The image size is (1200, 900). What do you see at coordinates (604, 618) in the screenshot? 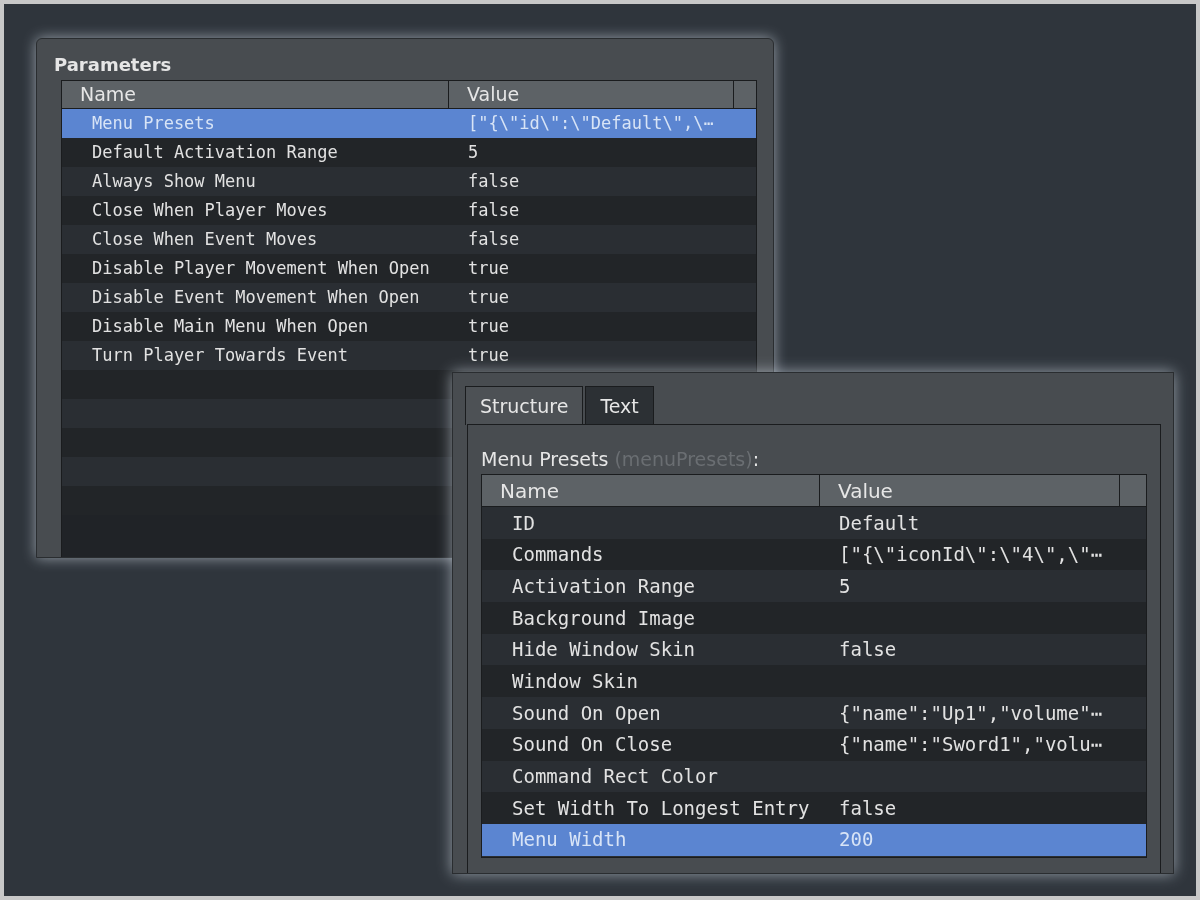
I see `name-cell-text: Background Image` at bounding box center [604, 618].